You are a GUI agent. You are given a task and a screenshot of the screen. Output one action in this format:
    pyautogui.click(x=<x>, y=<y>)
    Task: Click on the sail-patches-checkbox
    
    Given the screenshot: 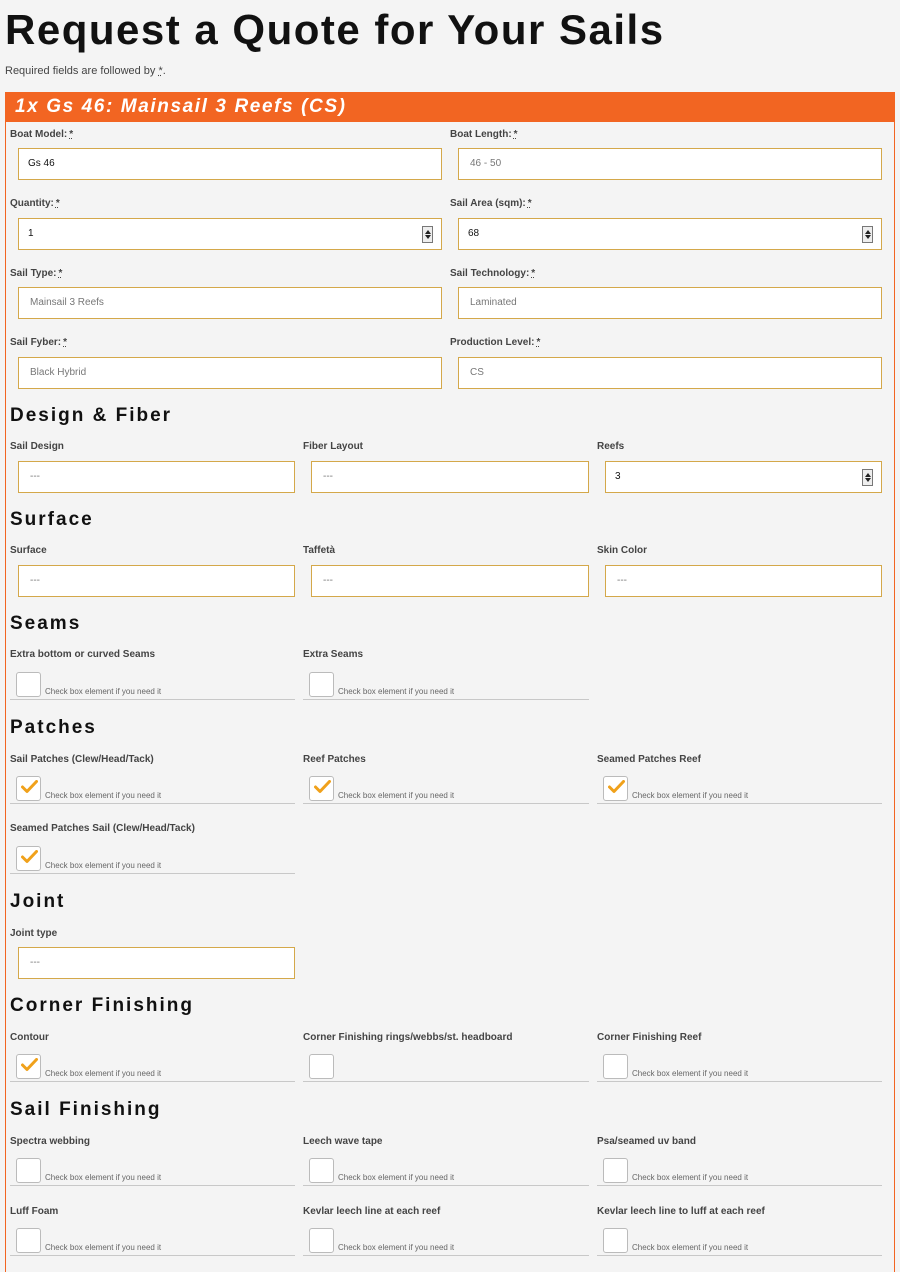 What is the action you would take?
    pyautogui.click(x=28, y=788)
    